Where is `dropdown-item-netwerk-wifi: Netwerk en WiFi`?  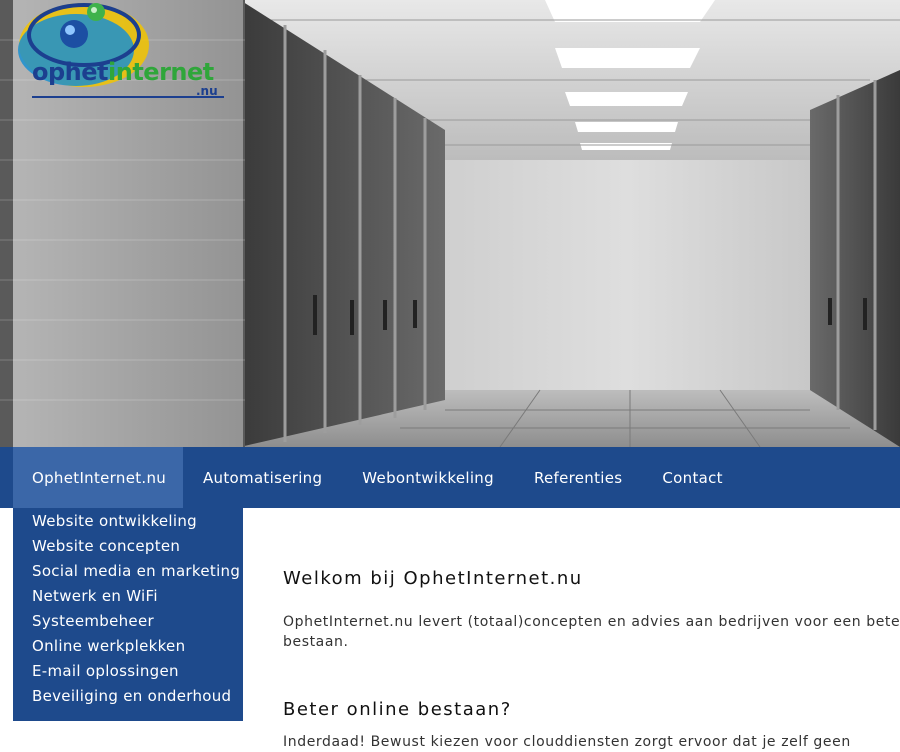 dropdown-item-netwerk-wifi: Netwerk en WiFi is located at coordinates (128, 596).